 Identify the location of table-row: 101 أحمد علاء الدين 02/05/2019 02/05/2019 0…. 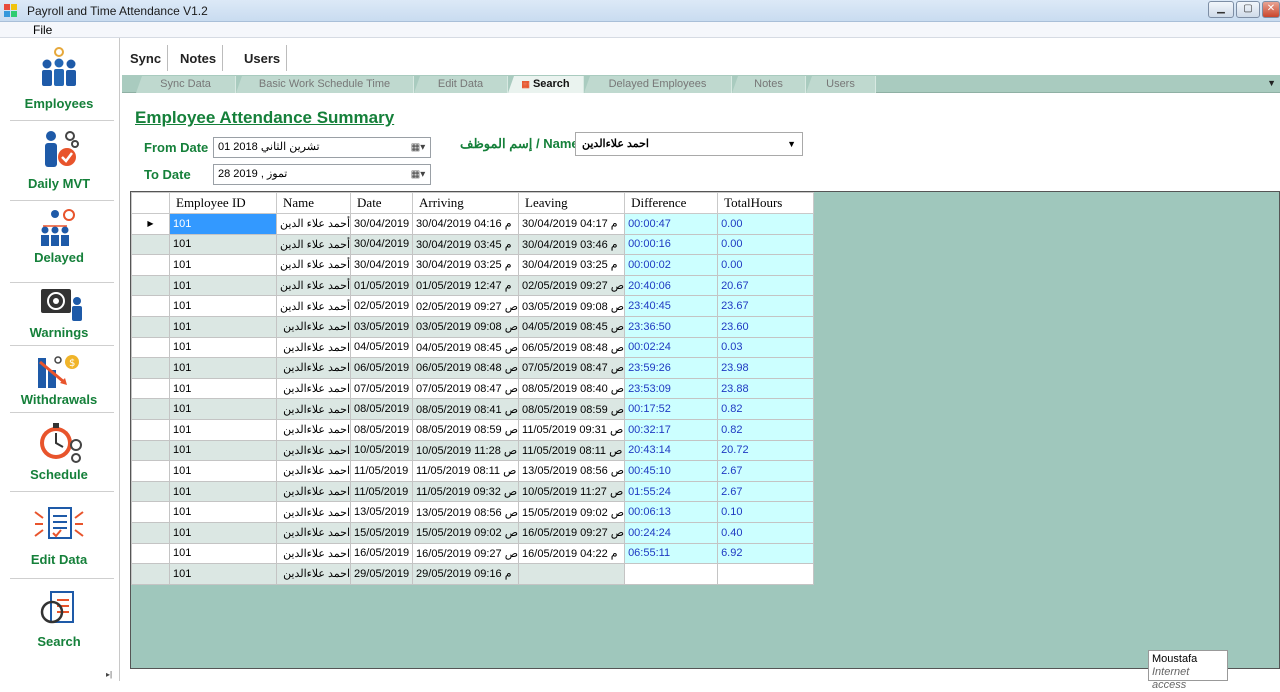
(473, 306).